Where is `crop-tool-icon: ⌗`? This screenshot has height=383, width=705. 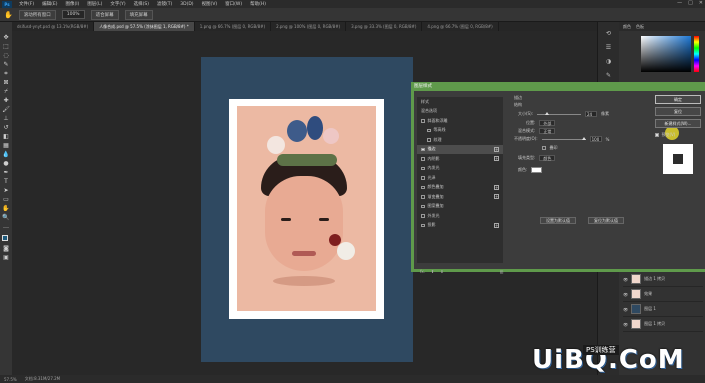 crop-tool-icon: ⌗ is located at coordinates (6, 73).